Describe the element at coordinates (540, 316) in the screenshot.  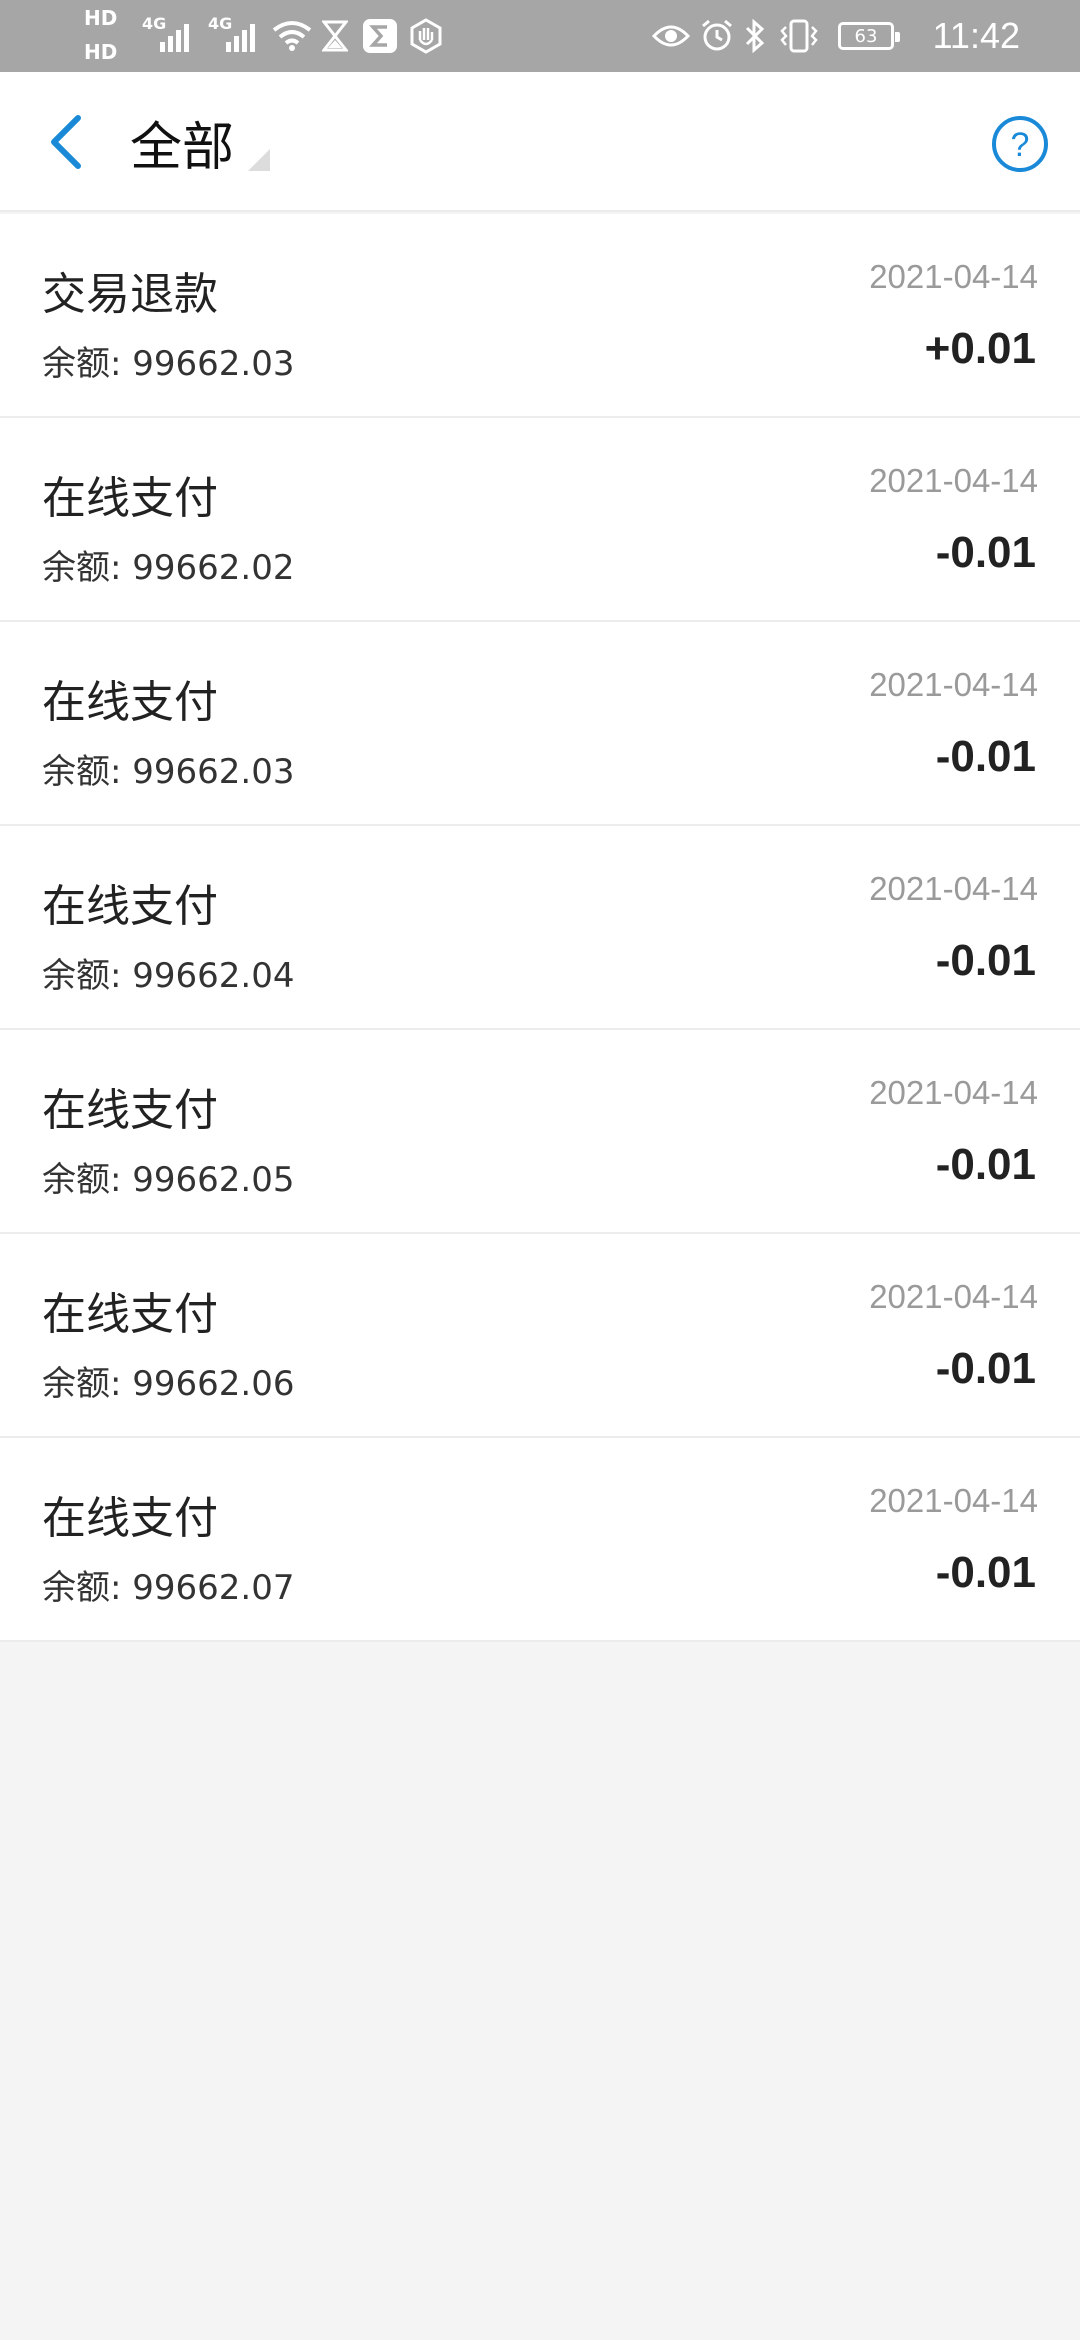
I see `transaction-row: 交易退款 余额: 99662.03 2021-04-14 +0.01` at that location.